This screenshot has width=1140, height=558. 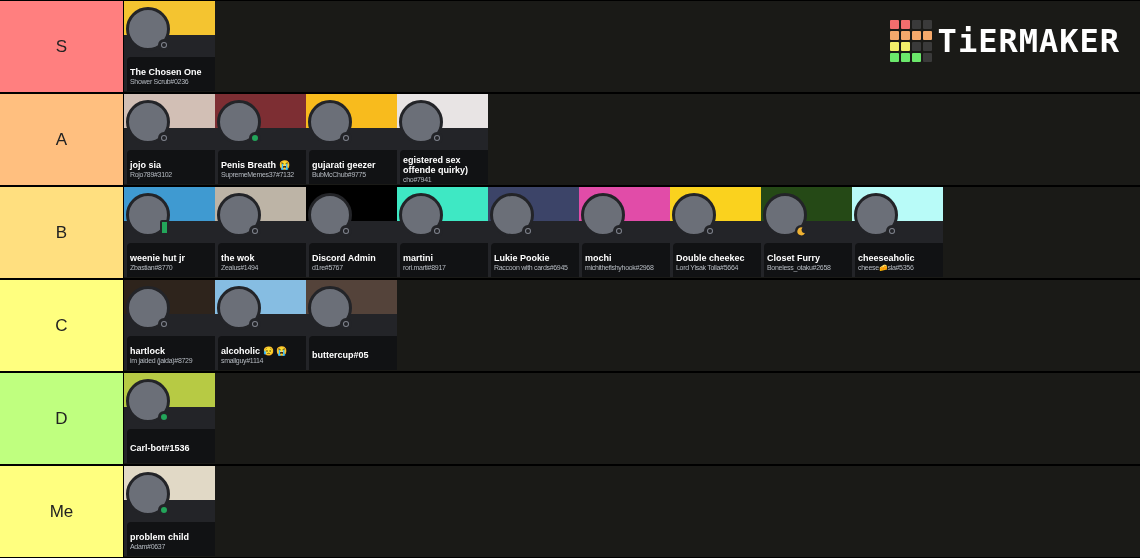 What do you see at coordinates (158, 257) in the screenshot?
I see `display-name: weenie hut jr` at bounding box center [158, 257].